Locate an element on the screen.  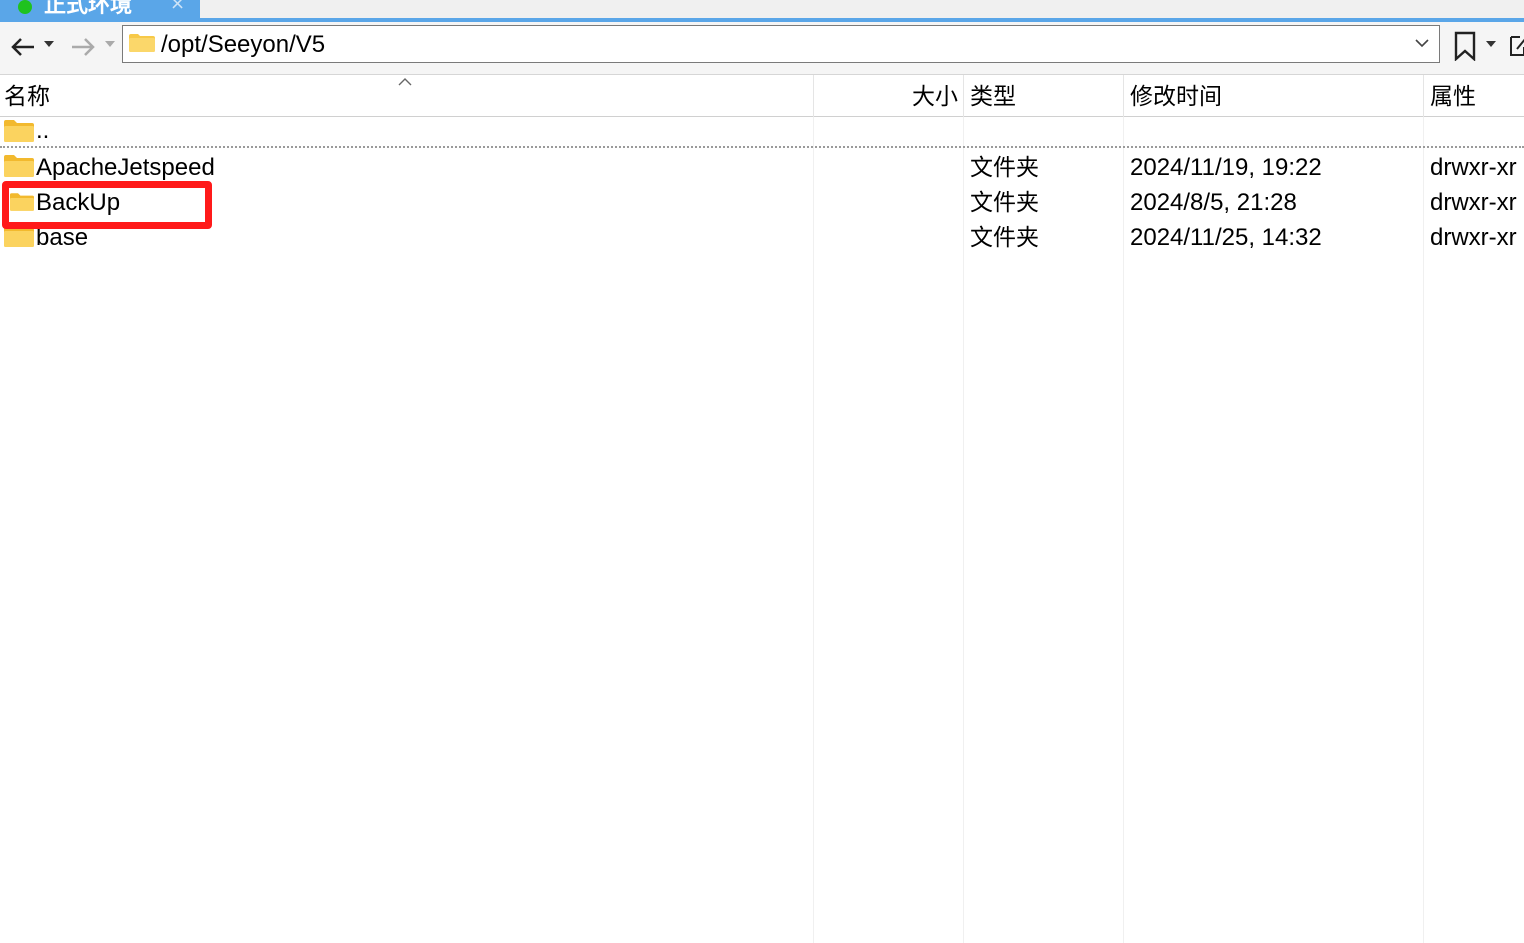
connection-status-icon is located at coordinates (25, 7).